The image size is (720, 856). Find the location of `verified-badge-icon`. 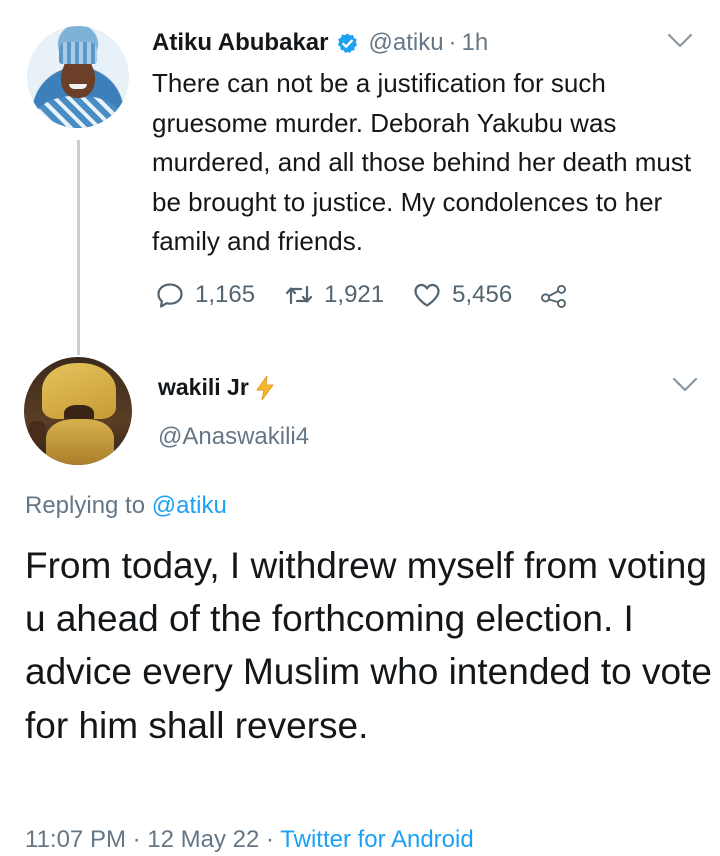

verified-badge-icon is located at coordinates (348, 42).